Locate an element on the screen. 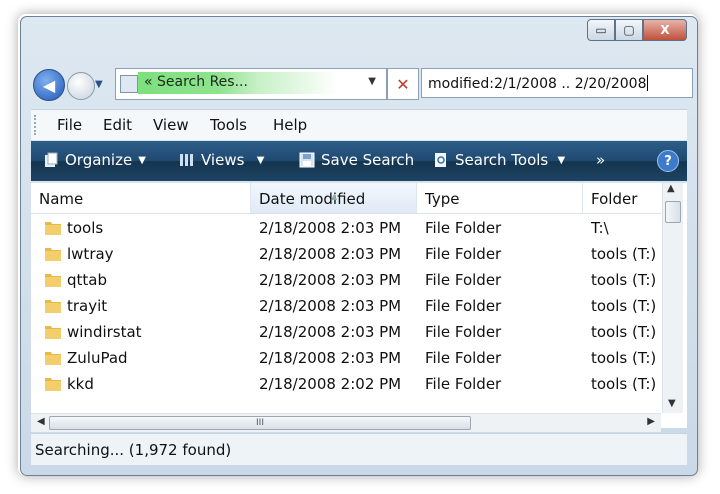  search-tools-icon is located at coordinates (440, 160).